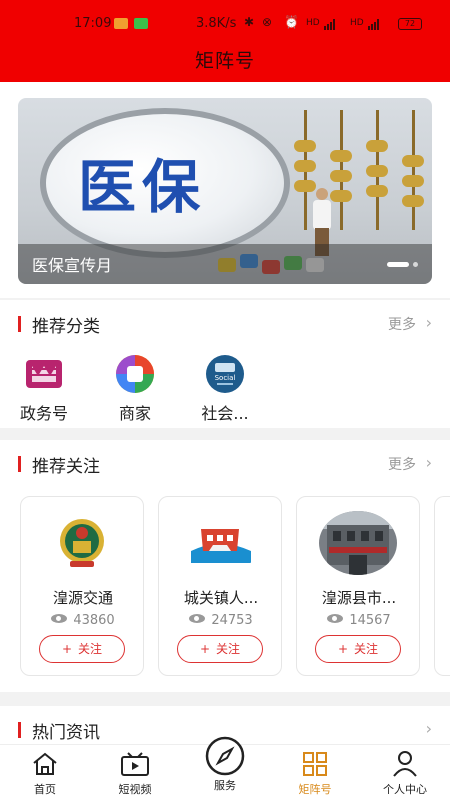 The image size is (450, 800). What do you see at coordinates (405, 764) in the screenshot?
I see `user-icon` at bounding box center [405, 764].